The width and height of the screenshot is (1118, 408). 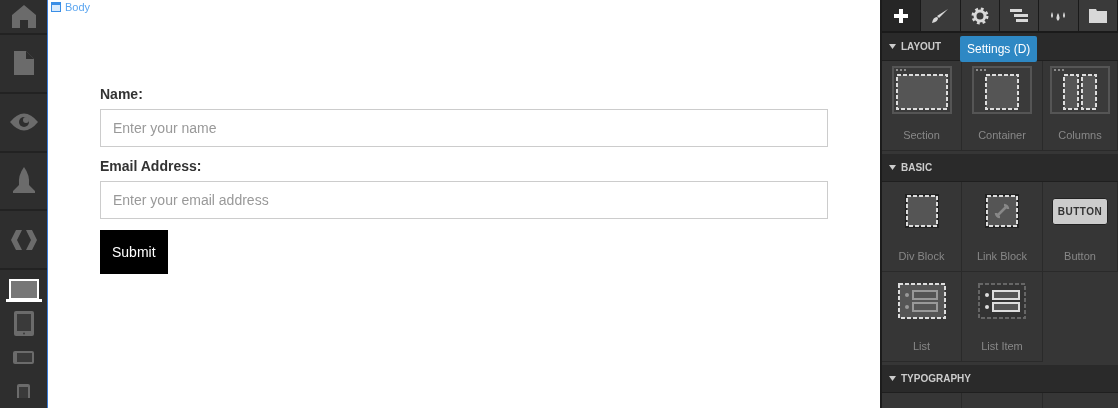 I want to click on list-item-icon, so click(x=1002, y=301).